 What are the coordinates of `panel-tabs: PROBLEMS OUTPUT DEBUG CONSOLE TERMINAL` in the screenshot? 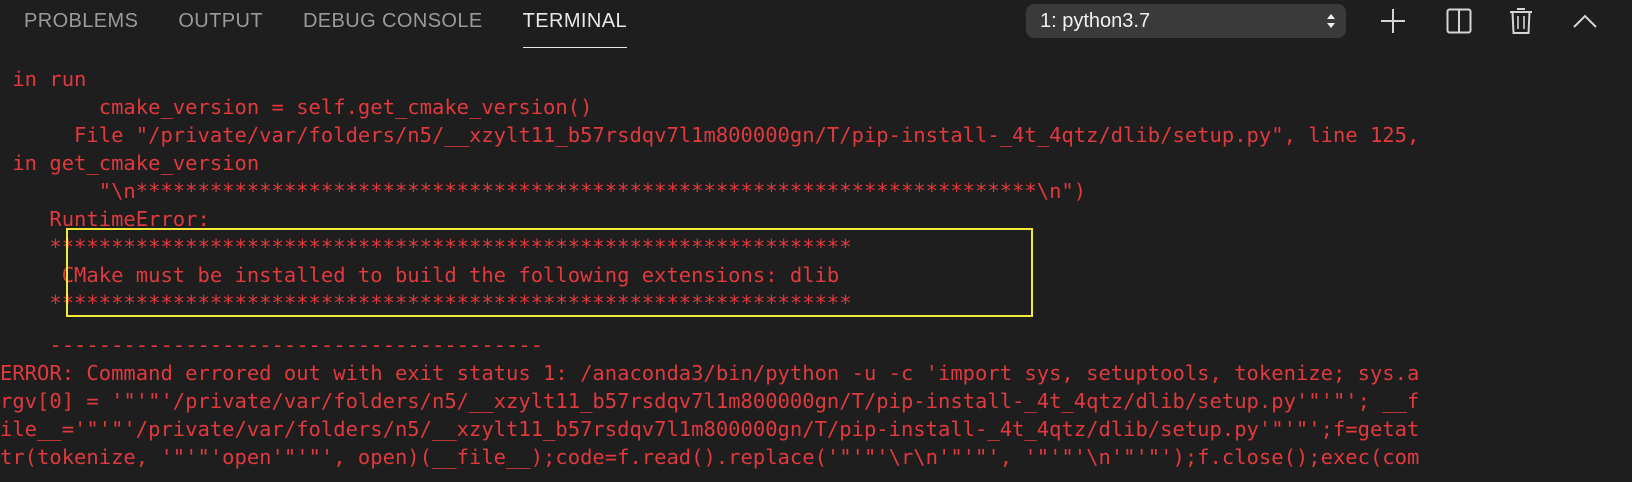 It's located at (314, 24).